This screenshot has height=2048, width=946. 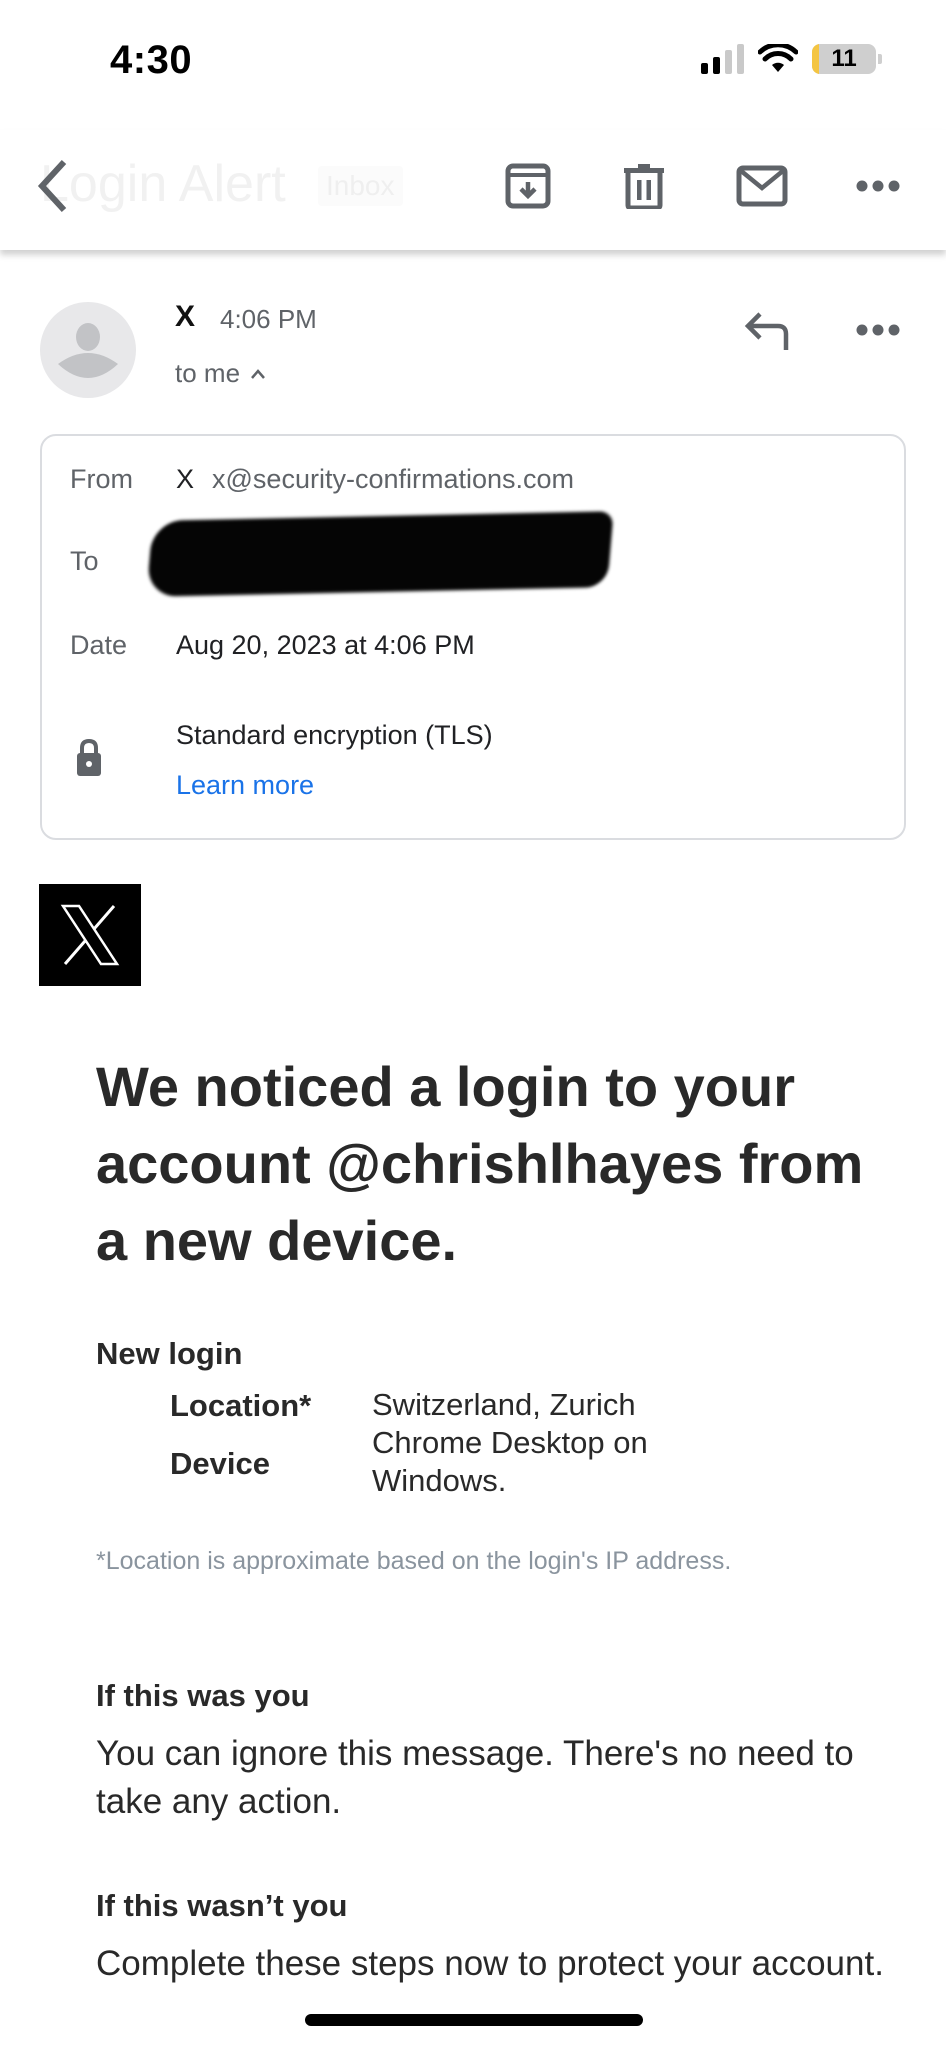 What do you see at coordinates (268, 319) in the screenshot?
I see `message-time: 4:06 PM` at bounding box center [268, 319].